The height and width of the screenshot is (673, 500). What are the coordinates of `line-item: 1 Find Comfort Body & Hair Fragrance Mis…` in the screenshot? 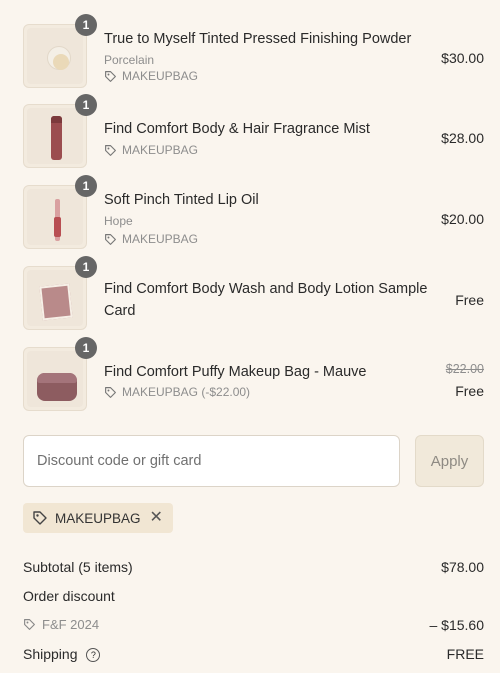 It's located at (250, 132).